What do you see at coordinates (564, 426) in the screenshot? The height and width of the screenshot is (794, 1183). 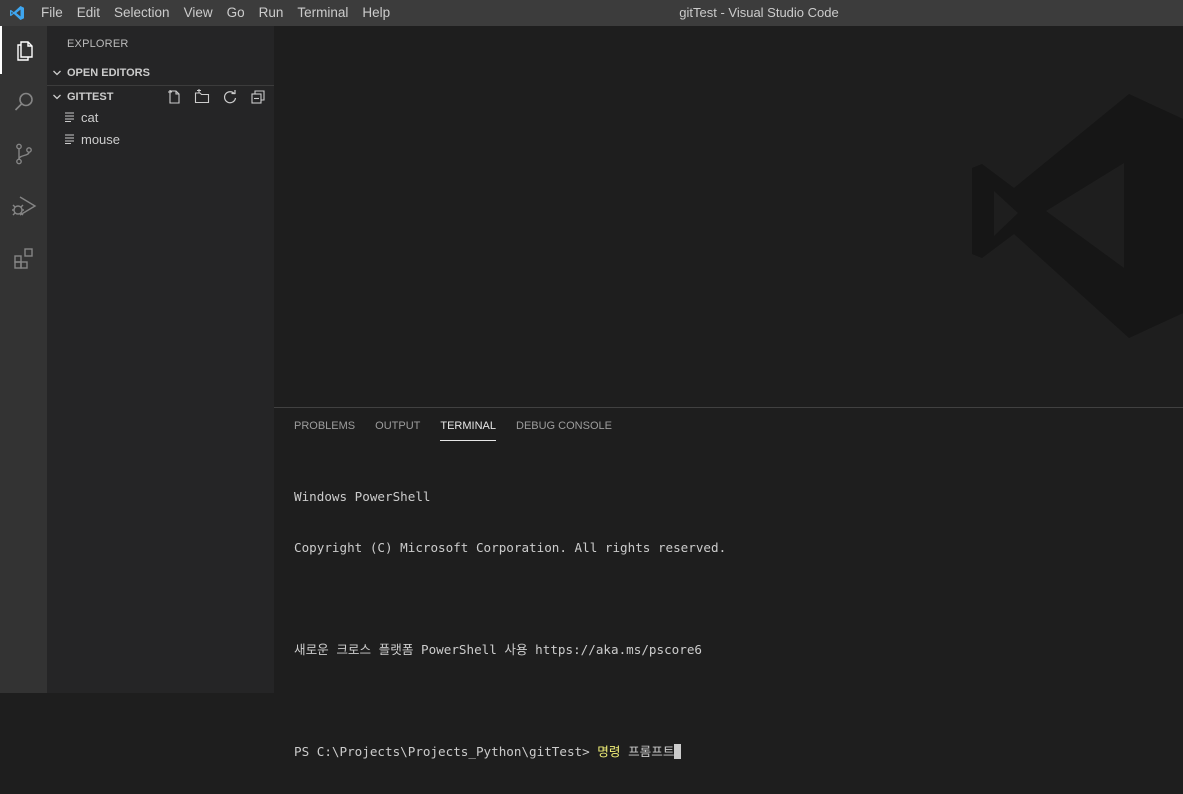 I see `tab-debug-console: DEBUG CONSOLE` at bounding box center [564, 426].